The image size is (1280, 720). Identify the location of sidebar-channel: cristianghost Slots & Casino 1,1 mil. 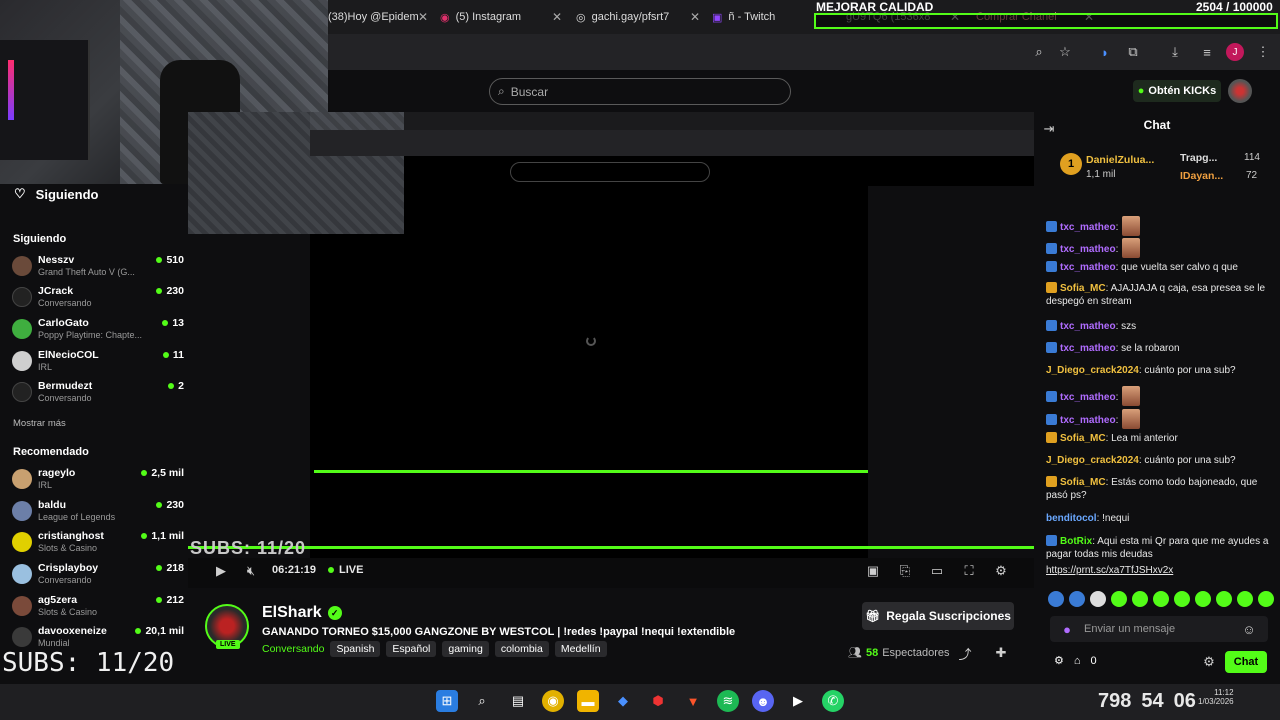
(98, 543).